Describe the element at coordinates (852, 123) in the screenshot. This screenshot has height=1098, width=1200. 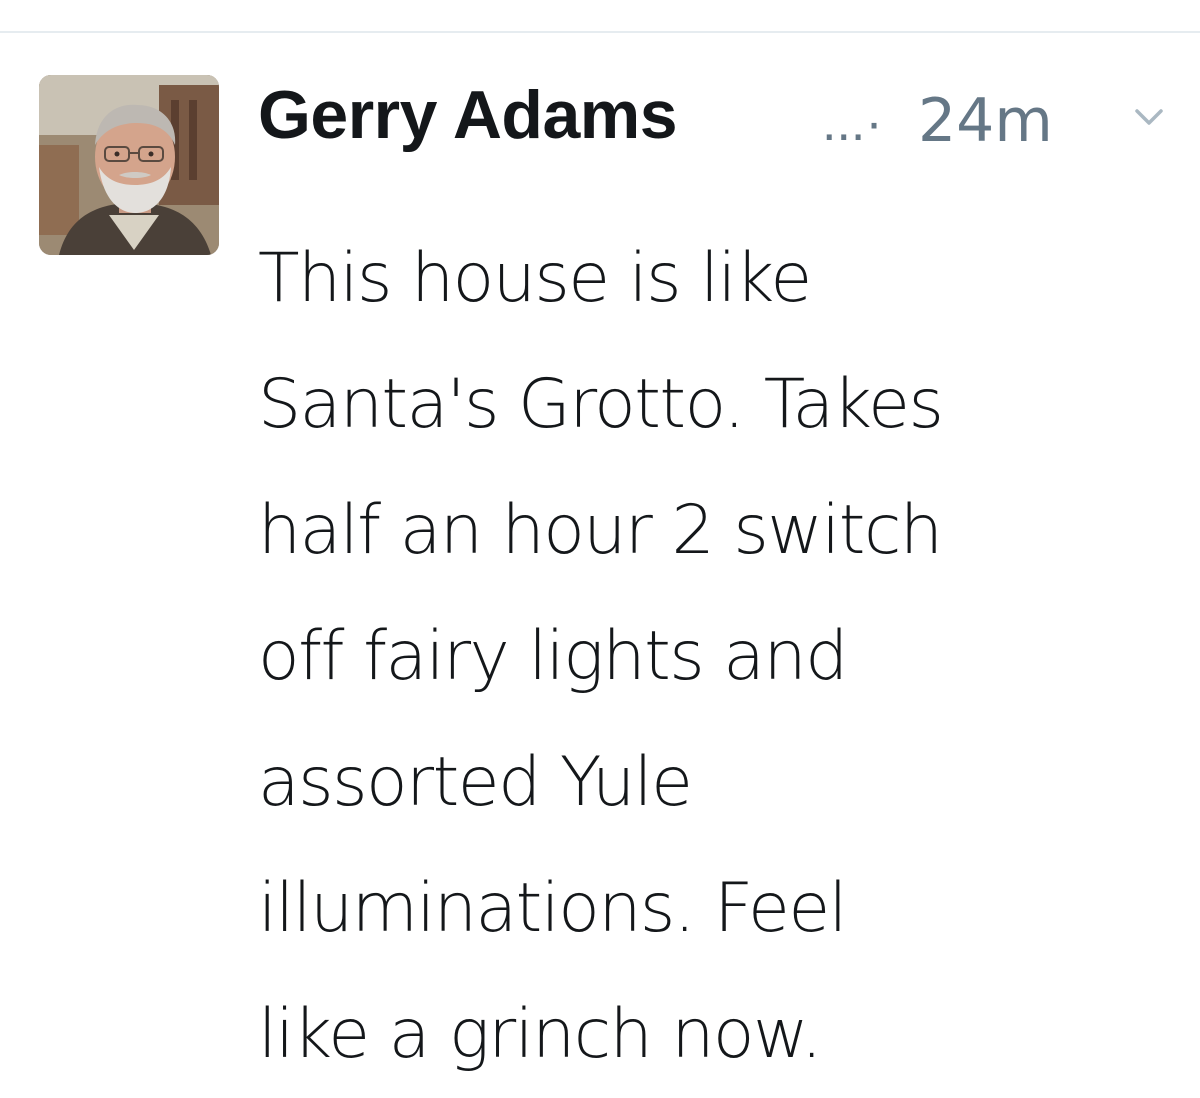
I see `author-handle-truncated: ...·` at that location.